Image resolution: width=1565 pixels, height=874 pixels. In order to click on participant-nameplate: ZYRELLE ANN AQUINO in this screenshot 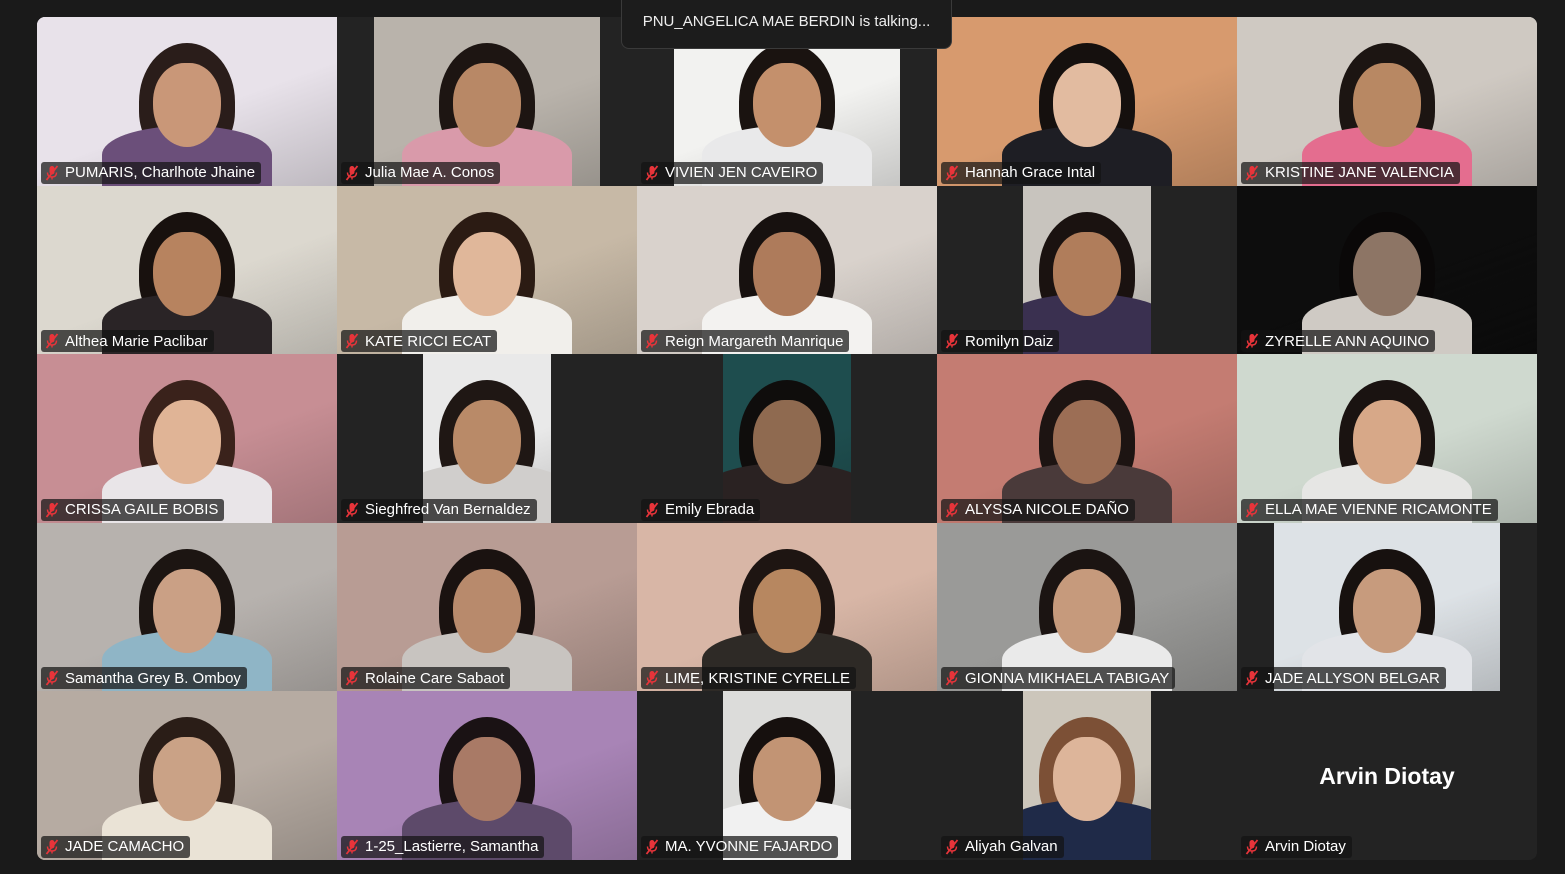, I will do `click(1338, 341)`.